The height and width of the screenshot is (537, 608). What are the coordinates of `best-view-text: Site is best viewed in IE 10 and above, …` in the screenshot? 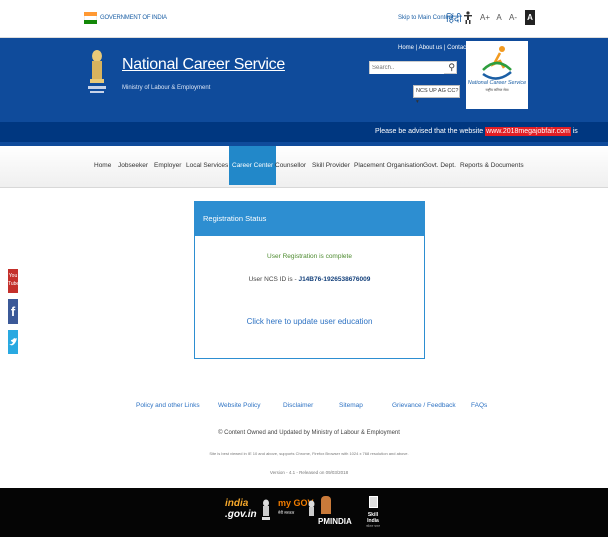 It's located at (309, 453).